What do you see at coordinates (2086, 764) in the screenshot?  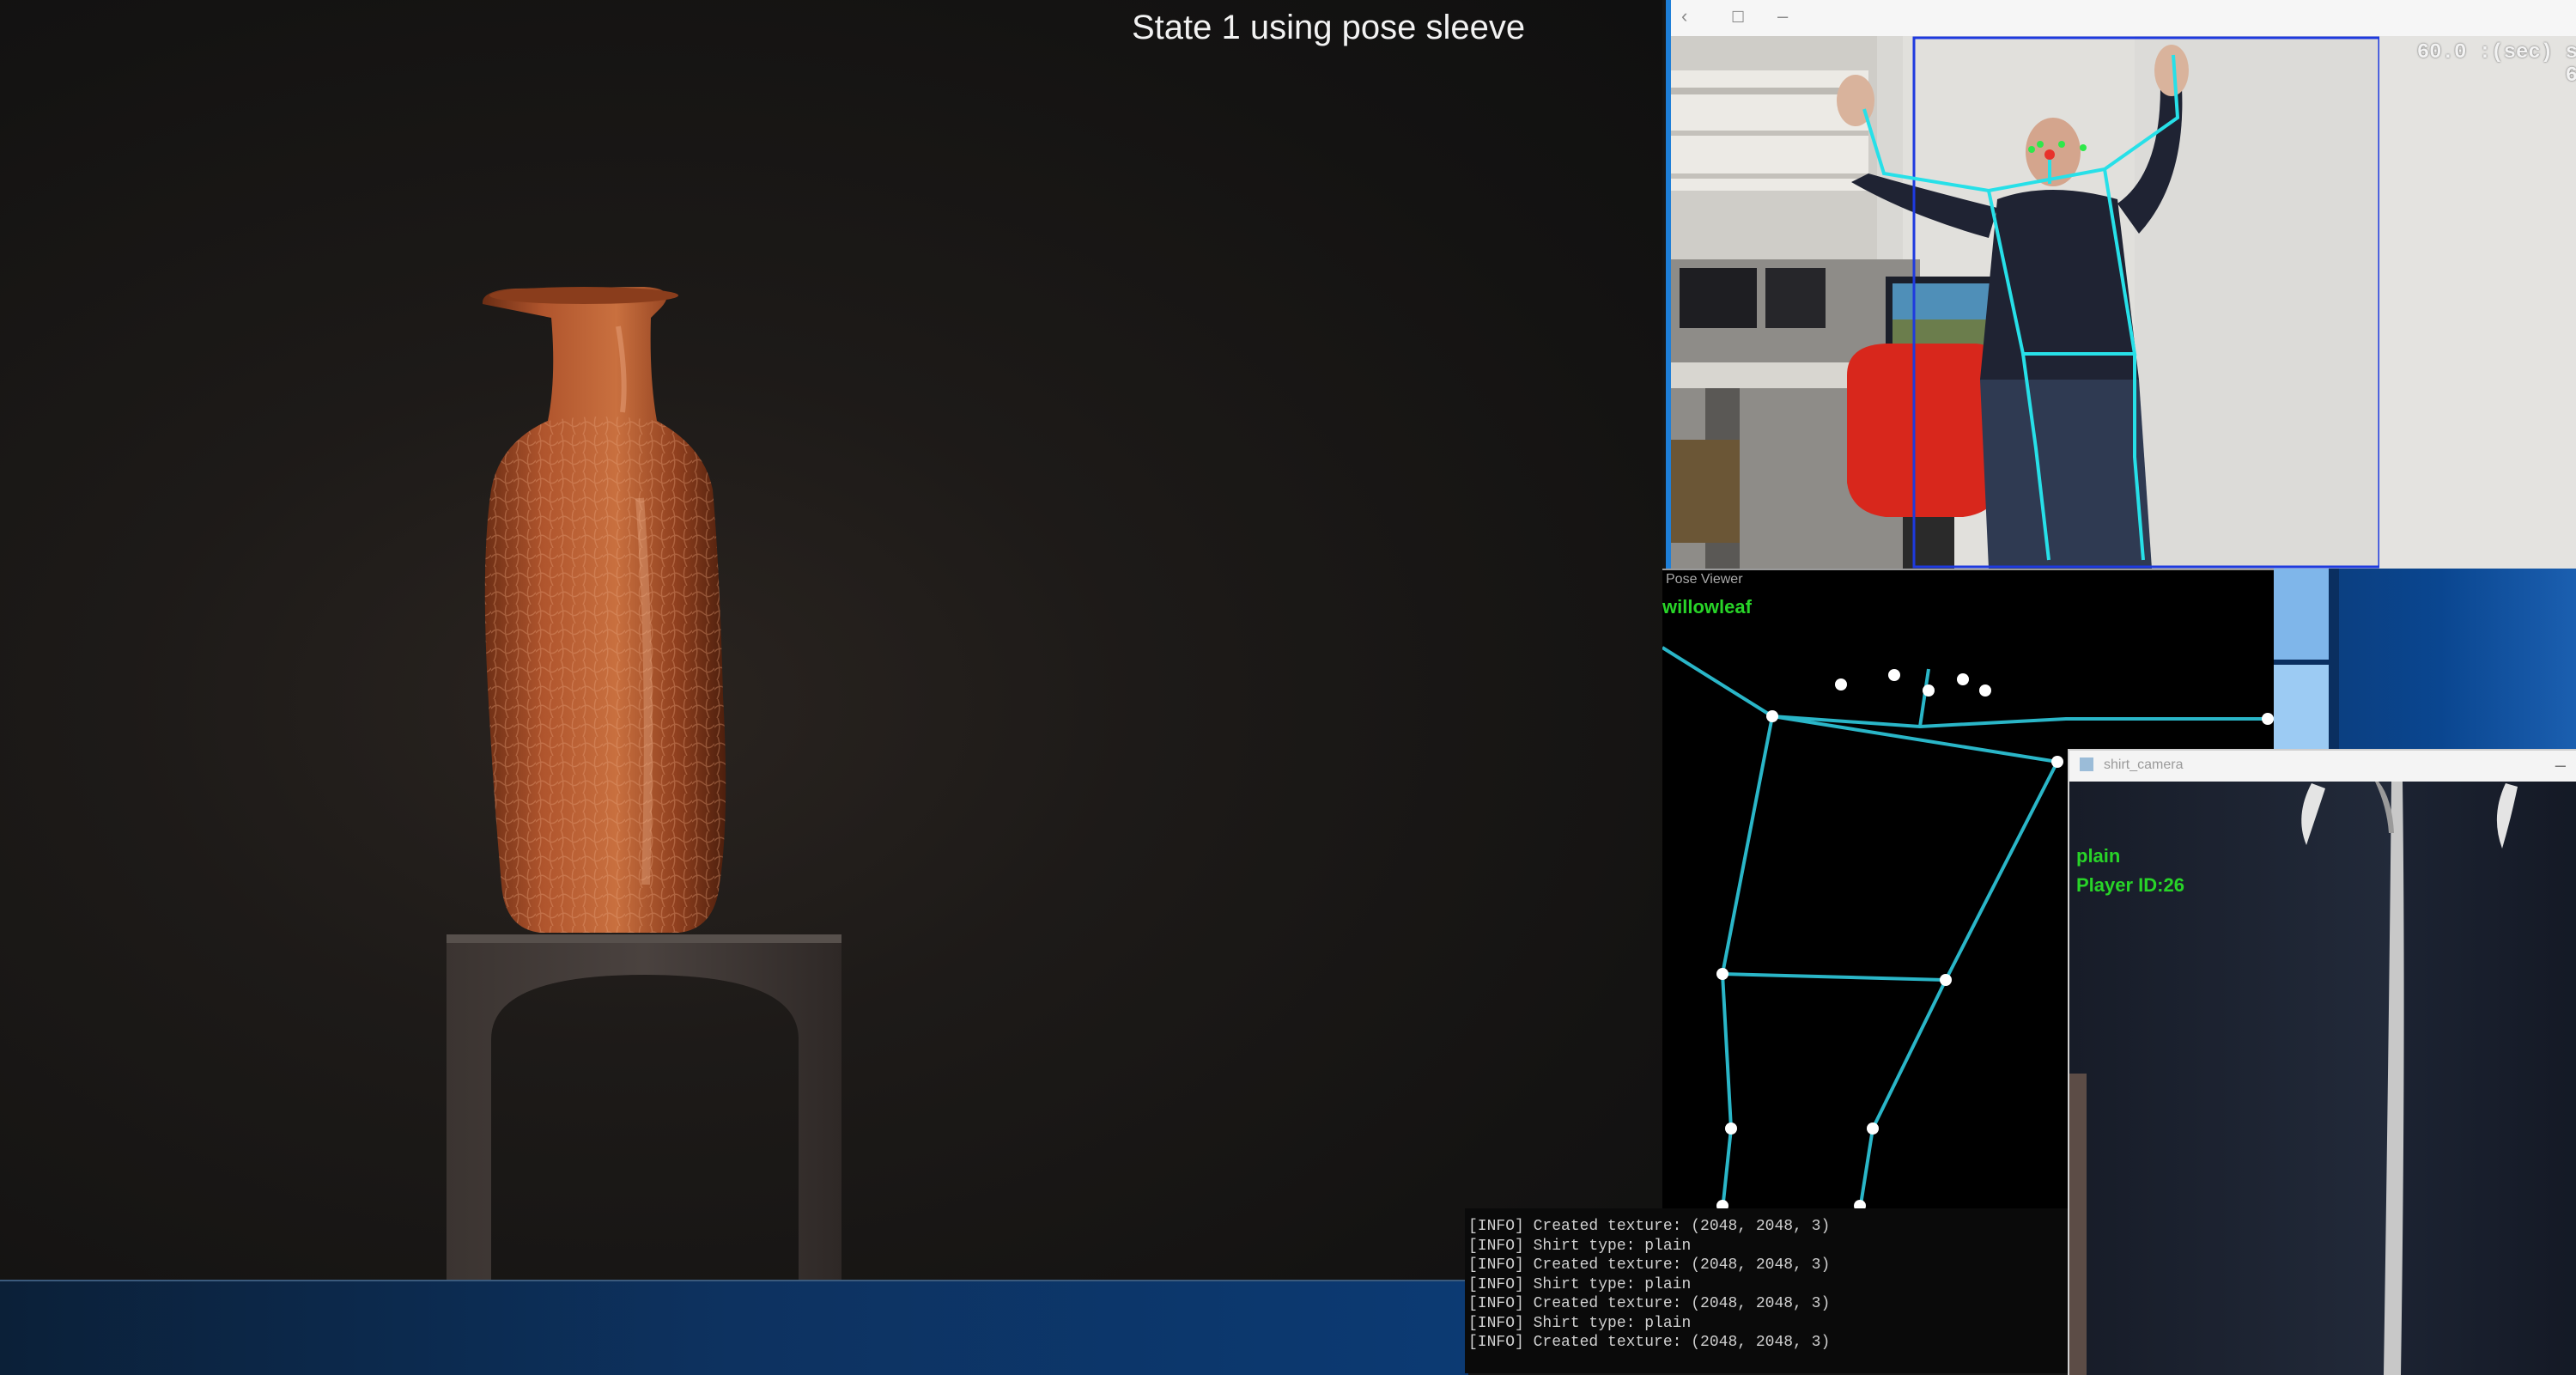 I see `app-icon` at bounding box center [2086, 764].